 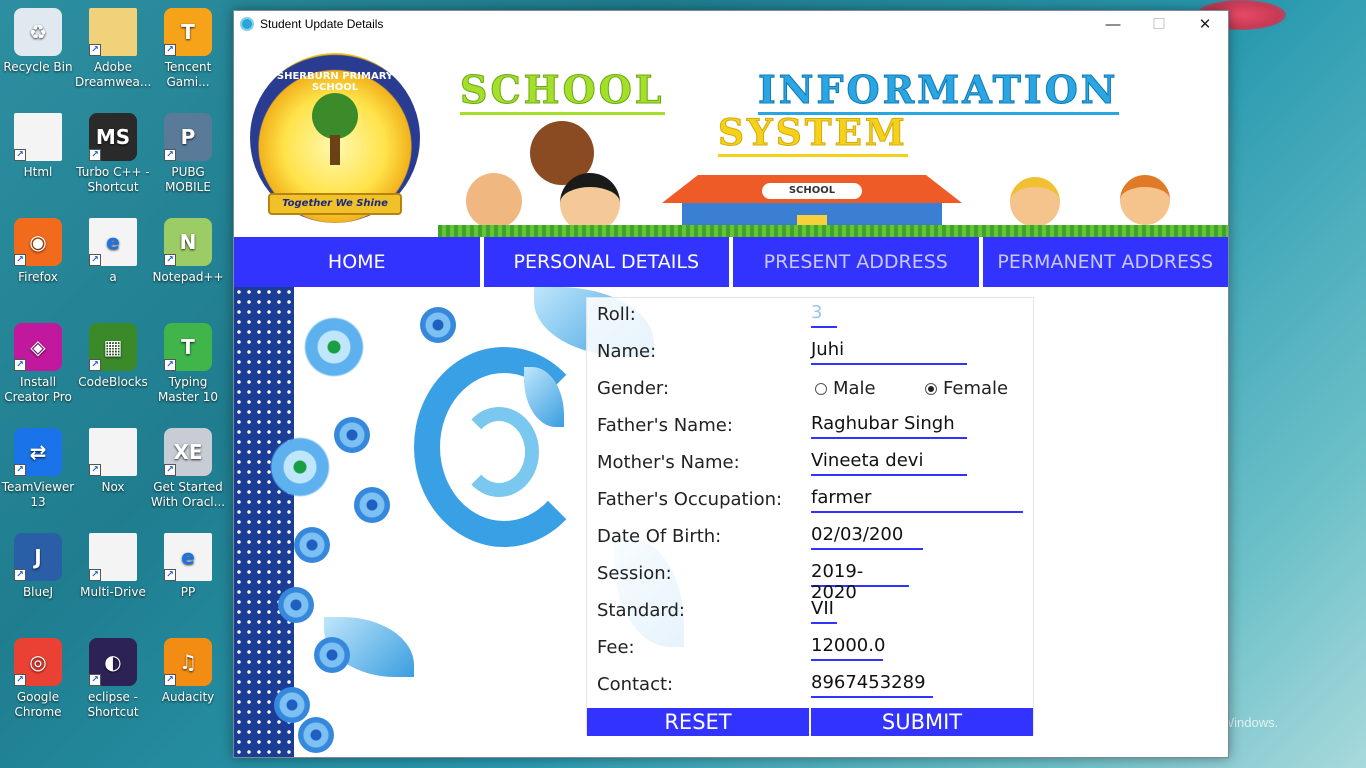 What do you see at coordinates (1205, 24) in the screenshot?
I see `close-button: ✕` at bounding box center [1205, 24].